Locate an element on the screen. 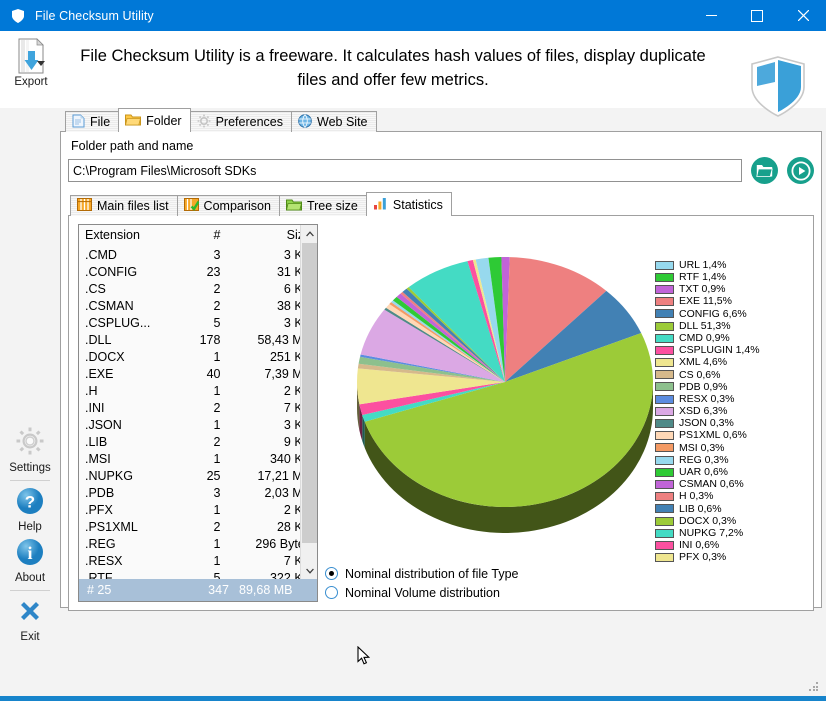 The width and height of the screenshot is (826, 701). scroll-up-arrow is located at coordinates (309, 233).